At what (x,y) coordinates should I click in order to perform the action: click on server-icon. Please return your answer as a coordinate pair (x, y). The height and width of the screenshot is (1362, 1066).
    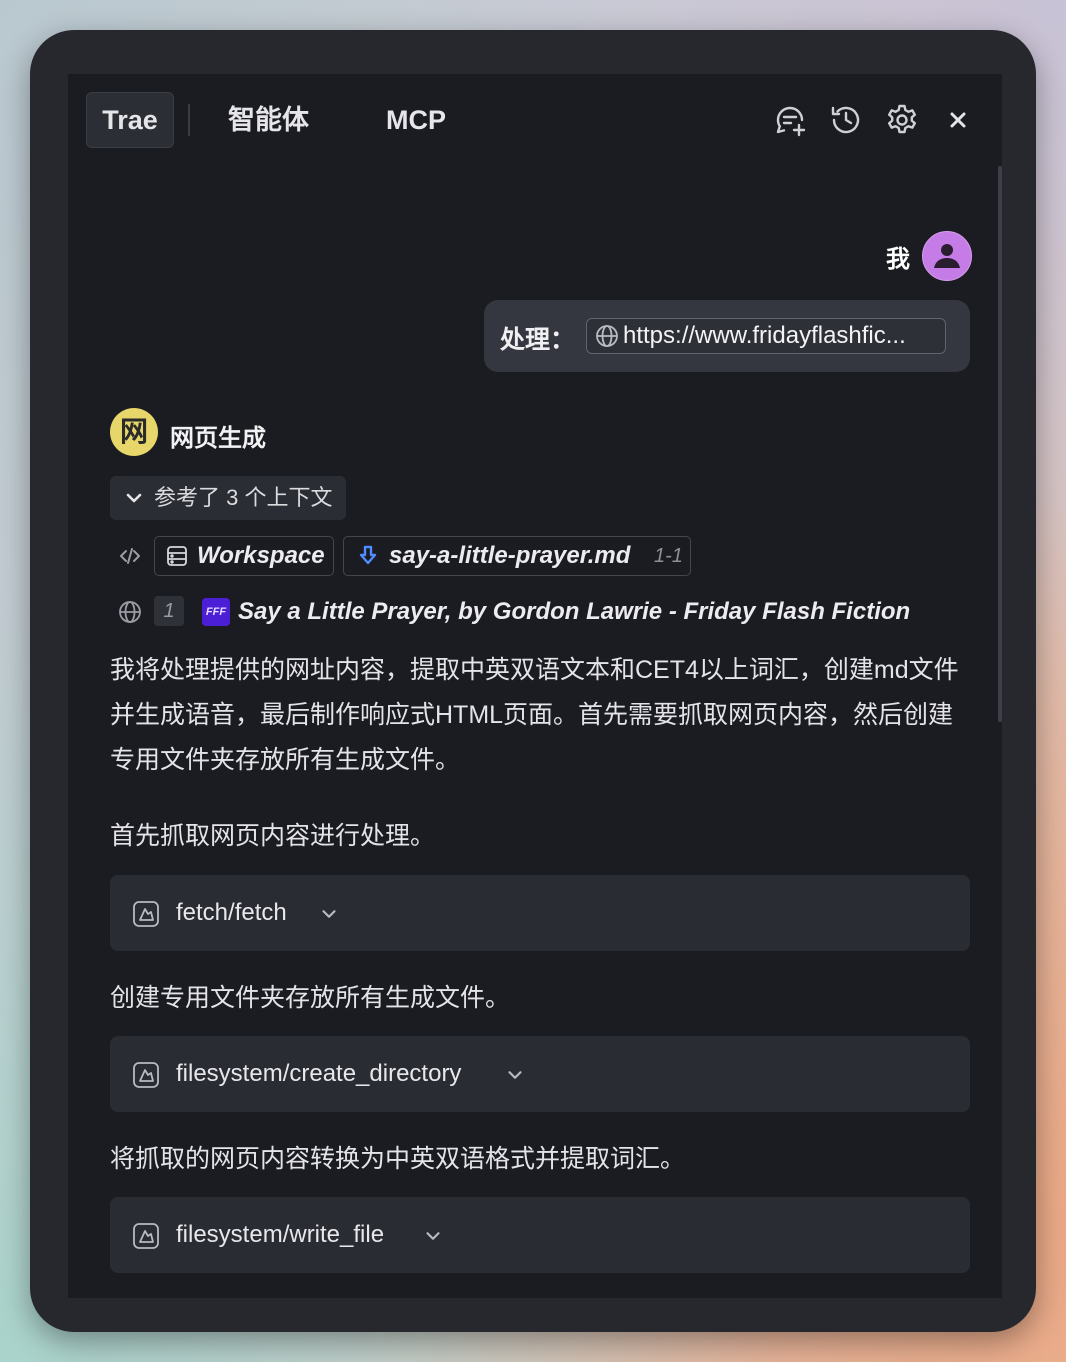
    Looking at the image, I should click on (177, 556).